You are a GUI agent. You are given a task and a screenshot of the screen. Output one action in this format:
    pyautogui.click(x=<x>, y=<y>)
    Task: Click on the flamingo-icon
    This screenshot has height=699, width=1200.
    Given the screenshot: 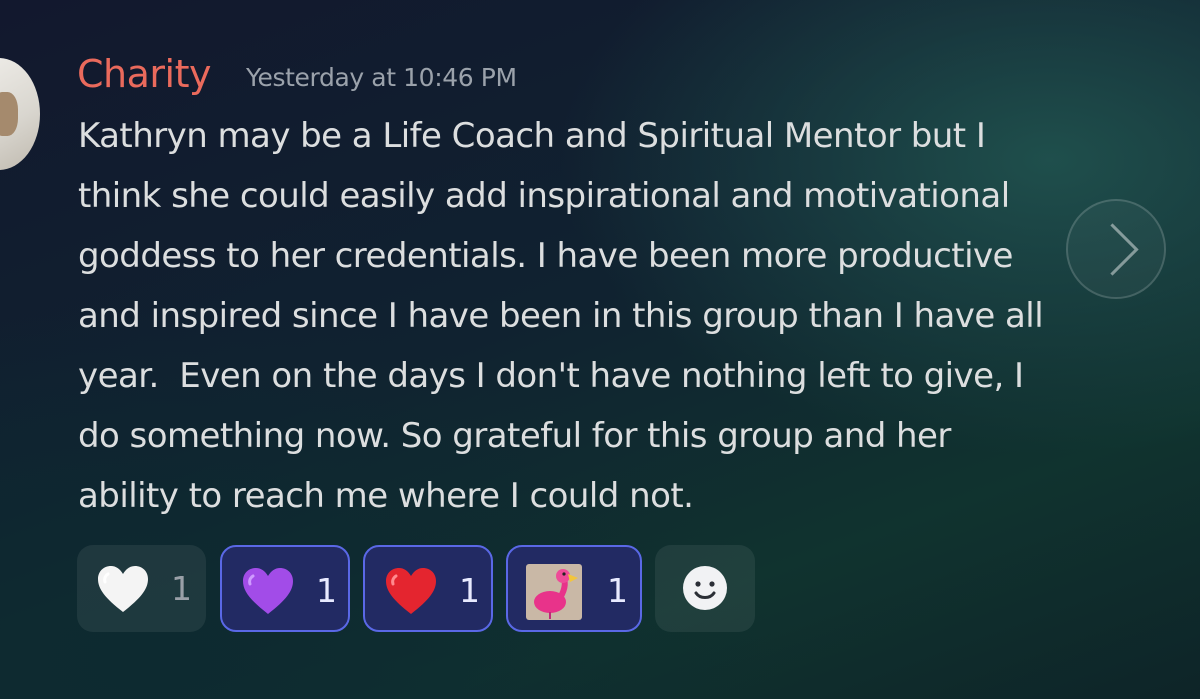 What is the action you would take?
    pyautogui.click(x=554, y=592)
    